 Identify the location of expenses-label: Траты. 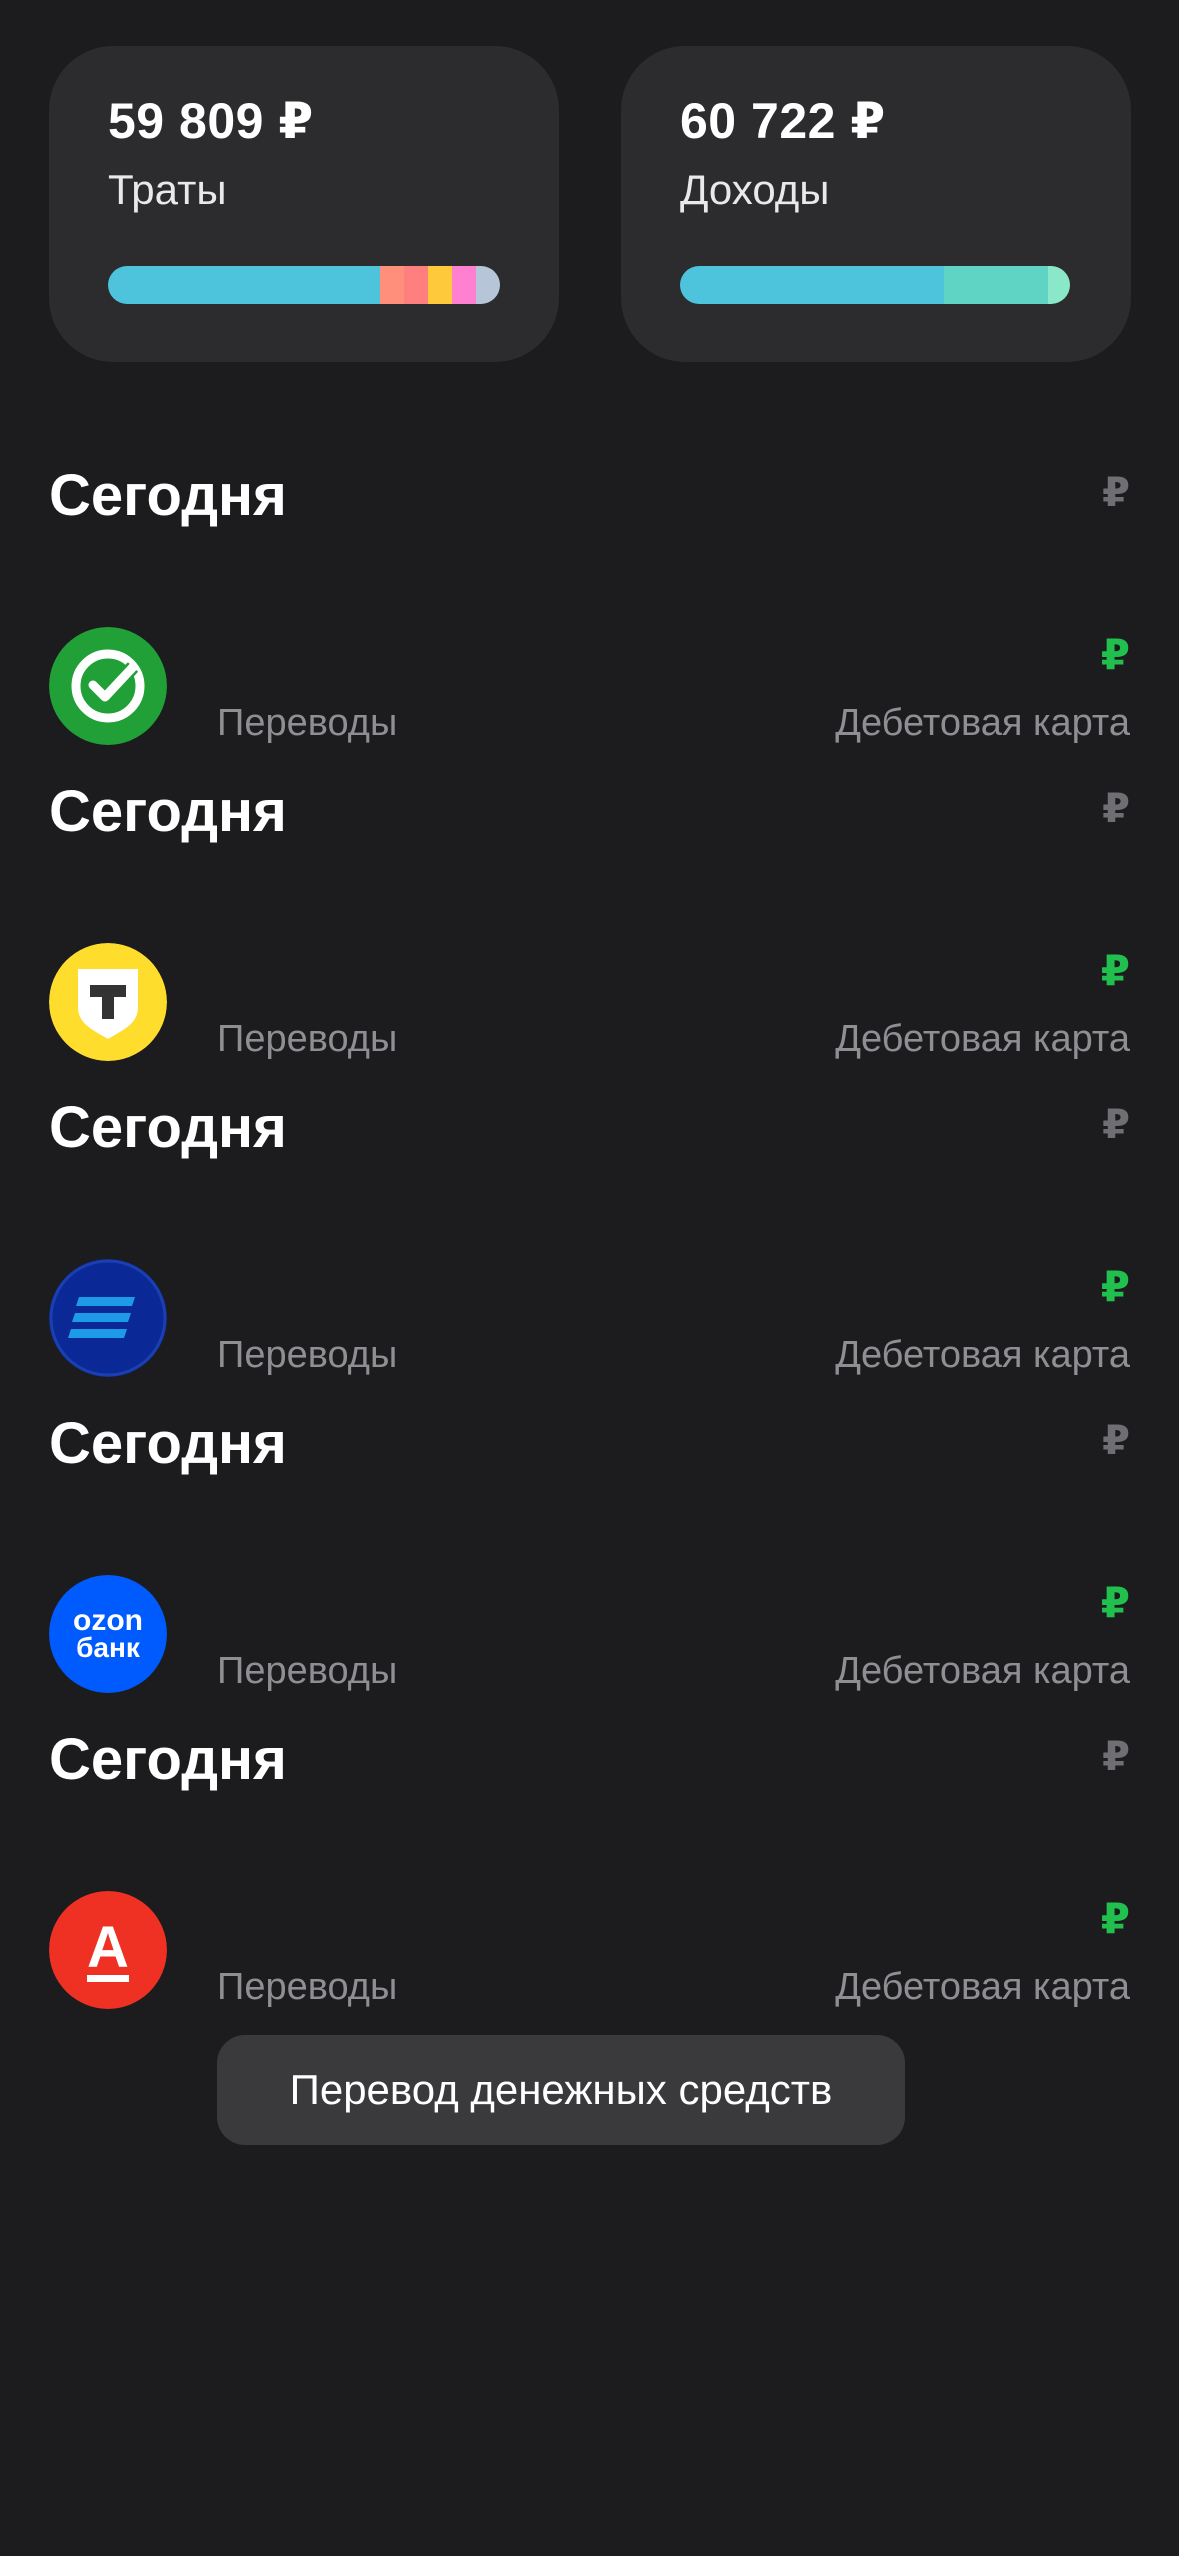
(167, 189).